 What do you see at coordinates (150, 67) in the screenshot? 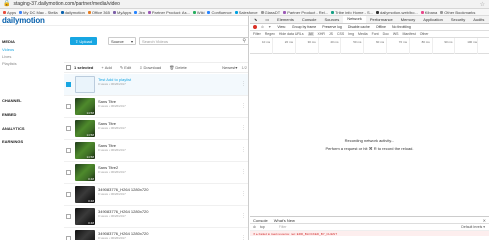
I see `download-button: ⇩ Download` at bounding box center [150, 67].